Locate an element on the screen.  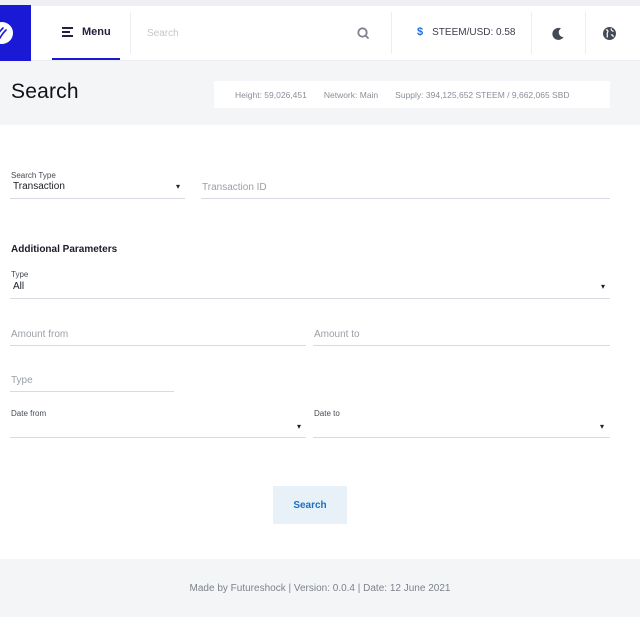
amount-from-field: Amount from is located at coordinates (158, 336).